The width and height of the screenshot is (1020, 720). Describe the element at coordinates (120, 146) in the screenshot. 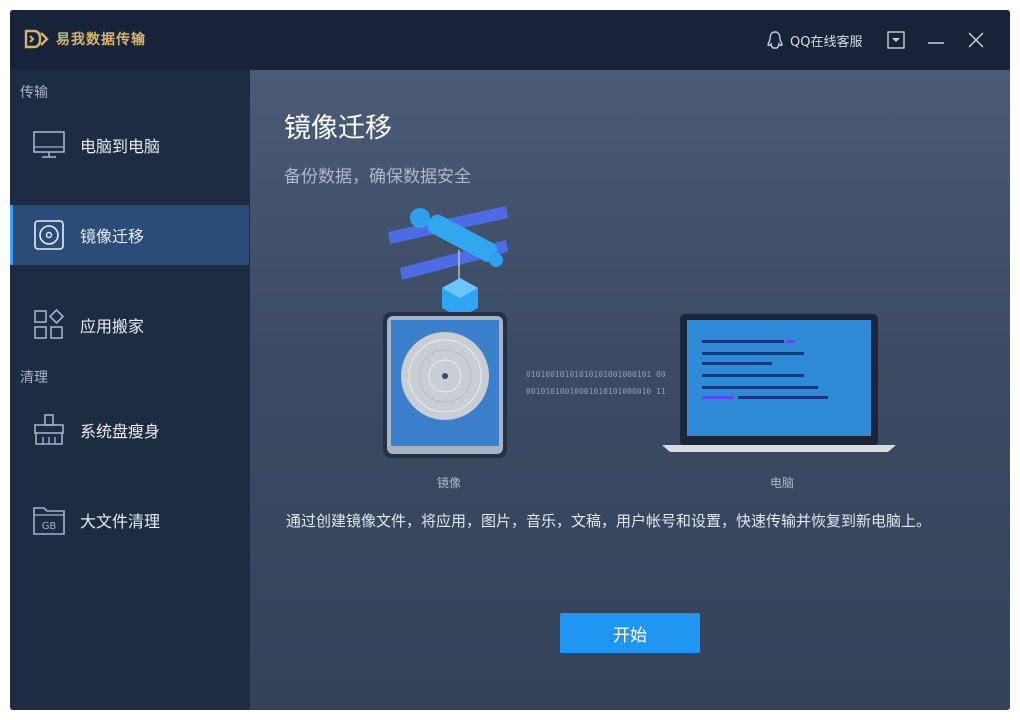

I see `sidebar-item-label: 电脑到电脑` at that location.